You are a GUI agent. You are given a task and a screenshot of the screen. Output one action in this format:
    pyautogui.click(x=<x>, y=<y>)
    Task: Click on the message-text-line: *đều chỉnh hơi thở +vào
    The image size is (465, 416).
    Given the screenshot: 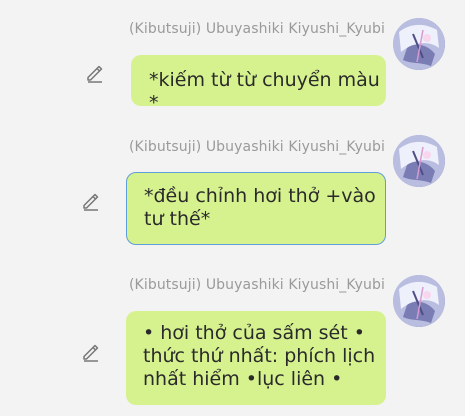 What is the action you would take?
    pyautogui.click(x=260, y=196)
    